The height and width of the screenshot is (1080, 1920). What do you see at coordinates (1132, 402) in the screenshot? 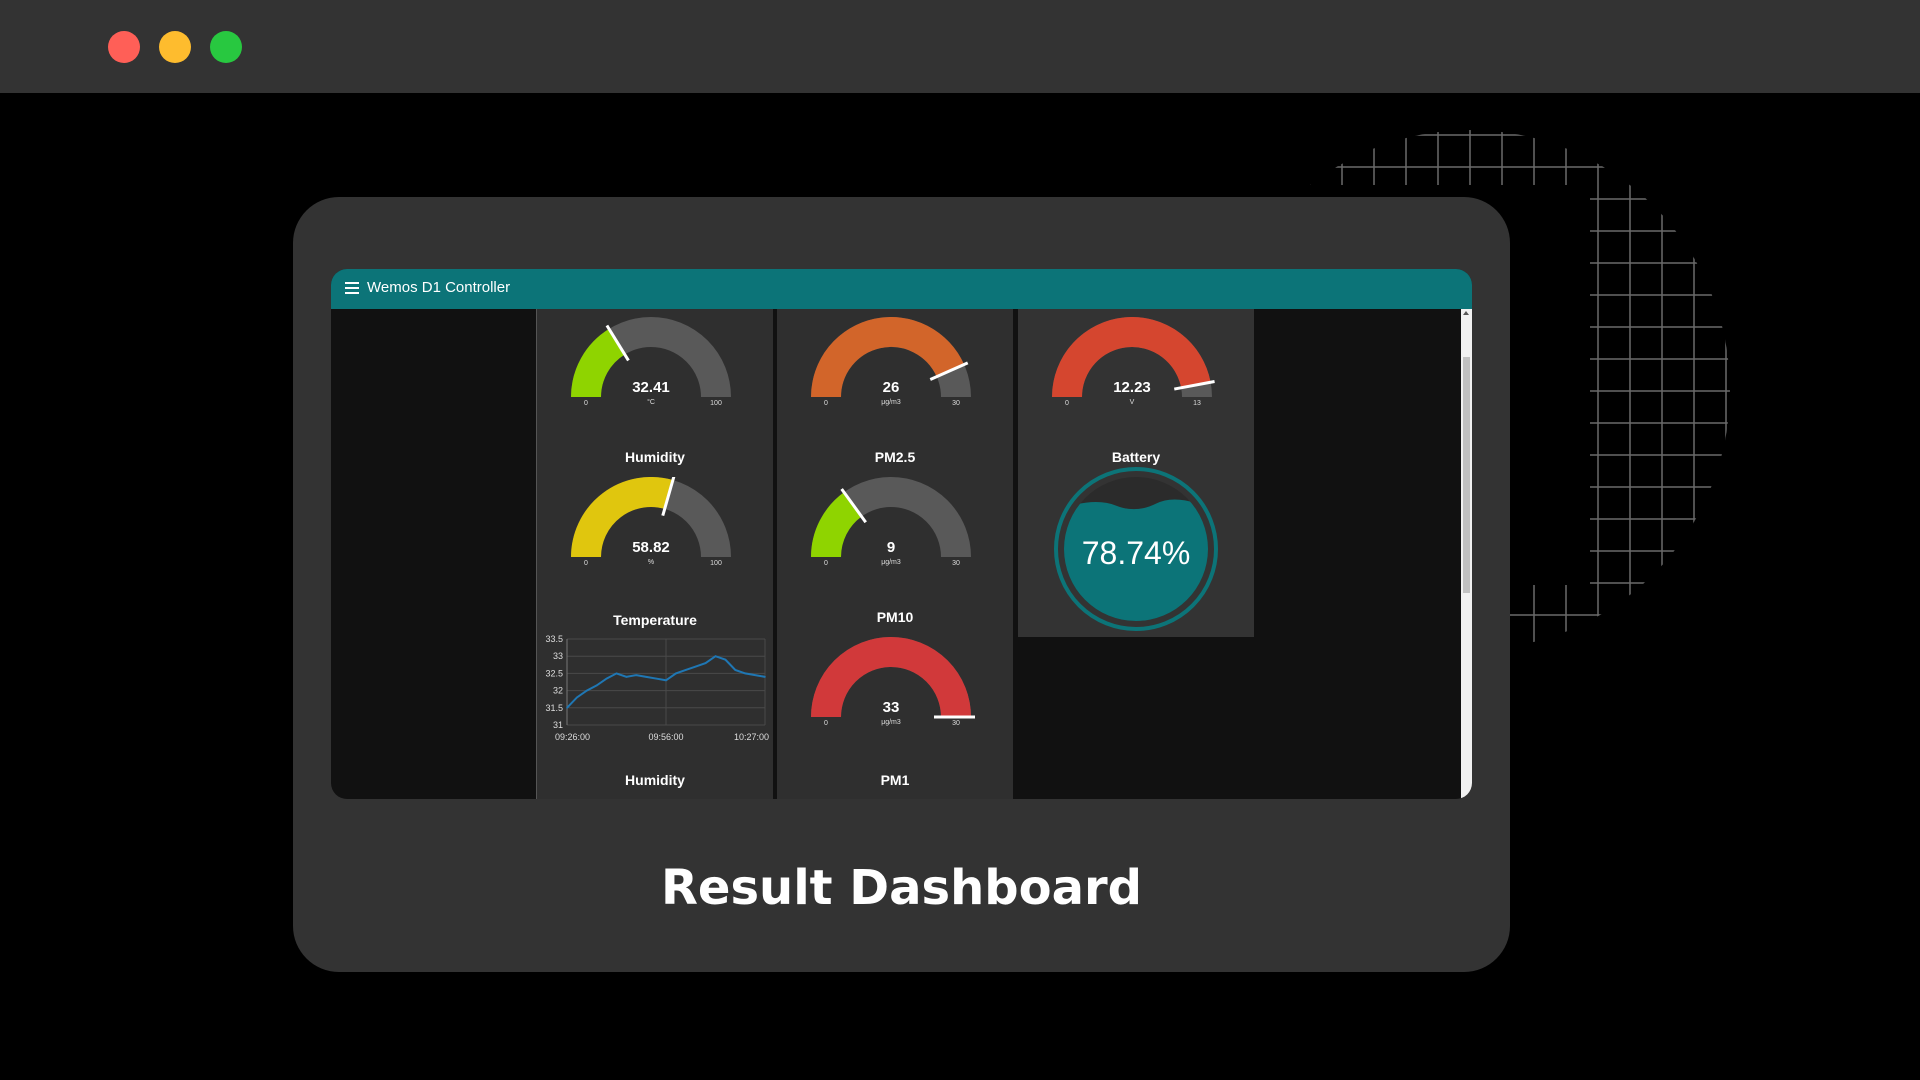
I see `gauge-unit: V` at bounding box center [1132, 402].